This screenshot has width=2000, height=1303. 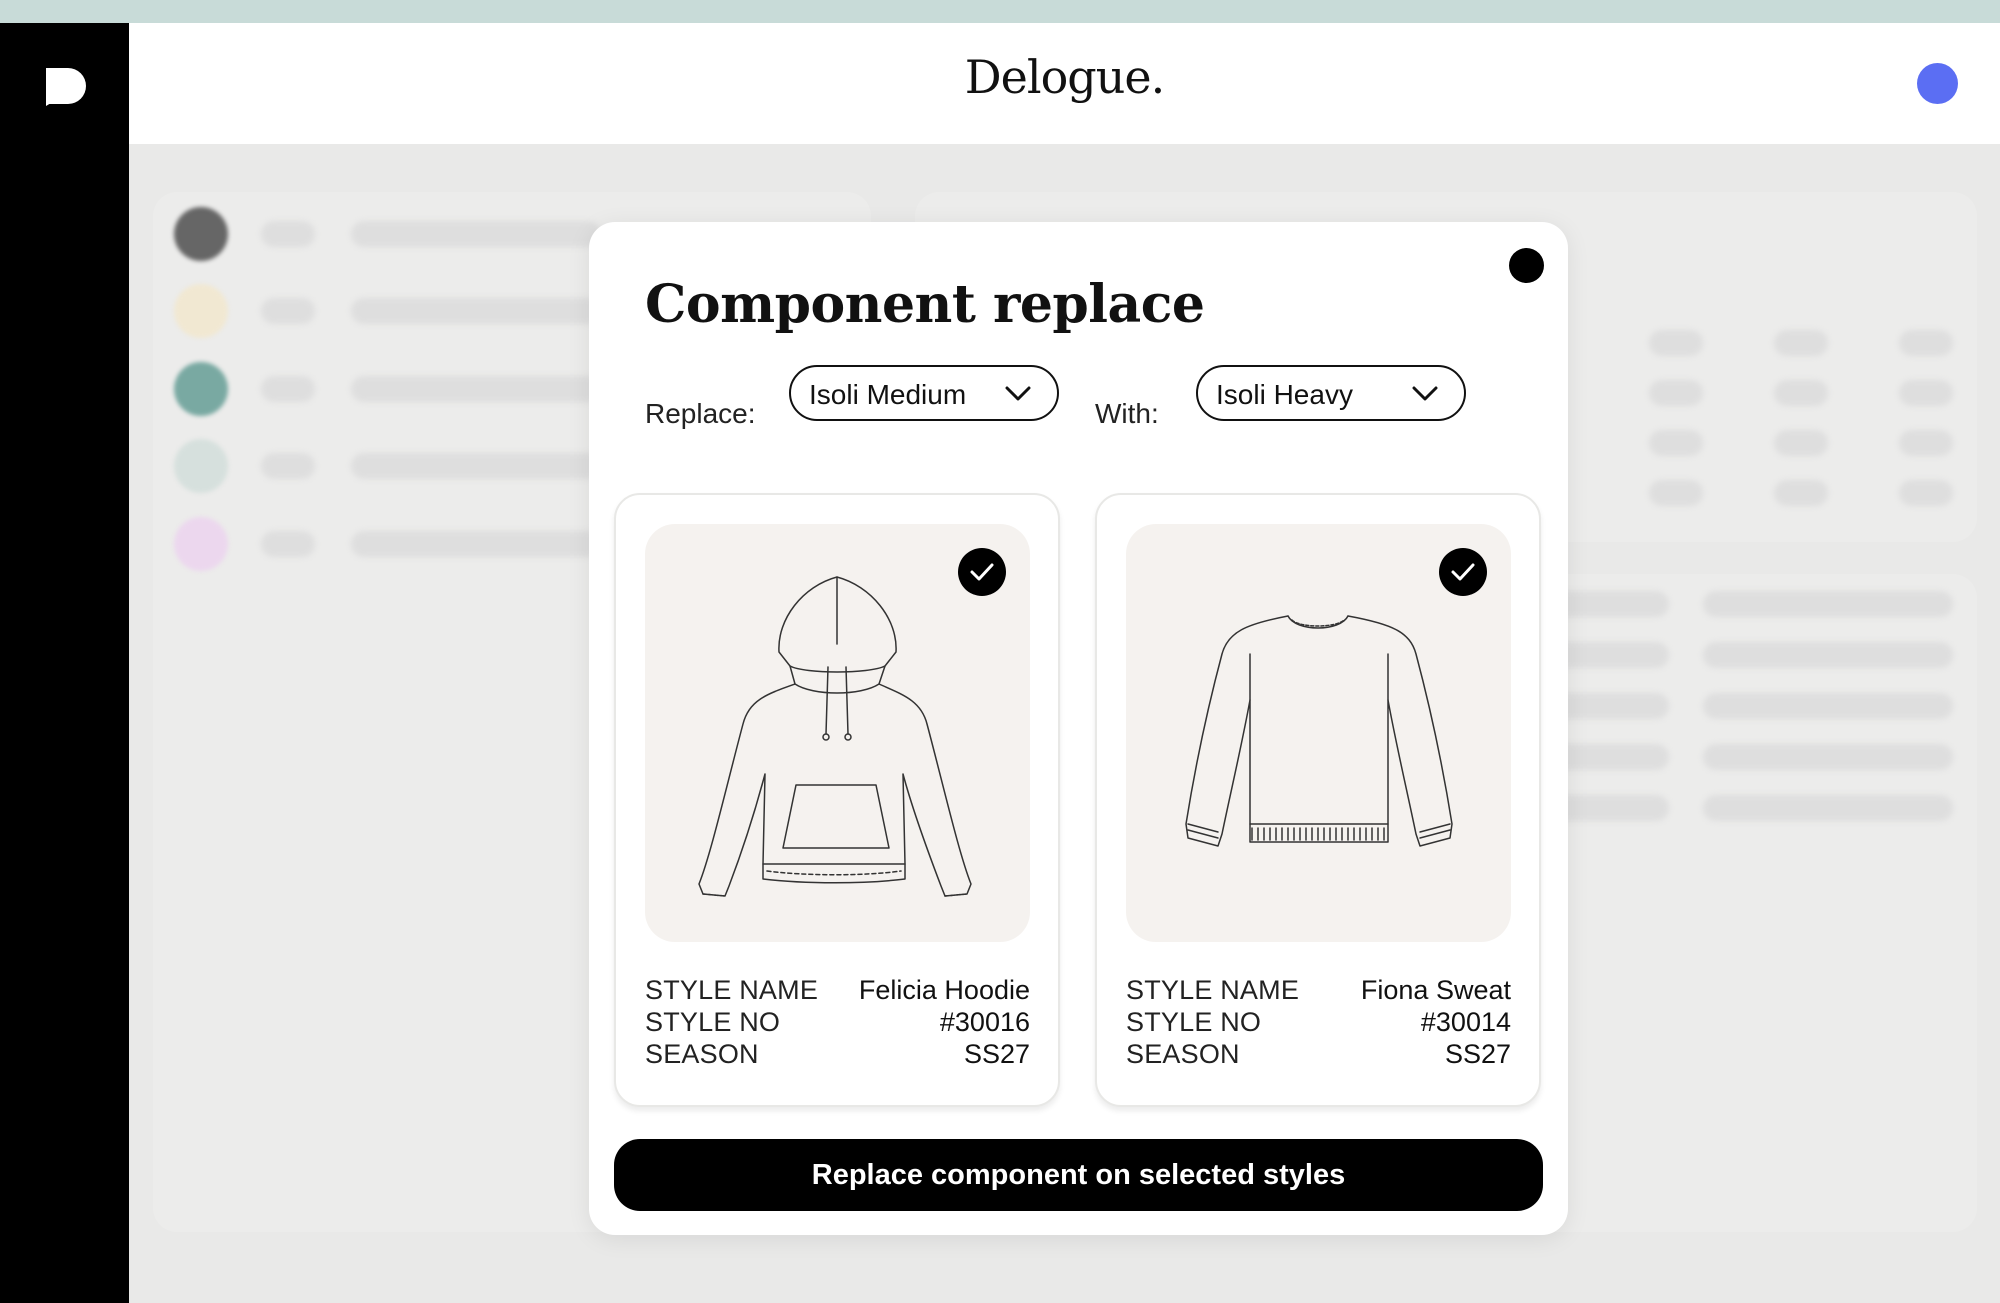 What do you see at coordinates (1526, 265) in the screenshot?
I see `close-button` at bounding box center [1526, 265].